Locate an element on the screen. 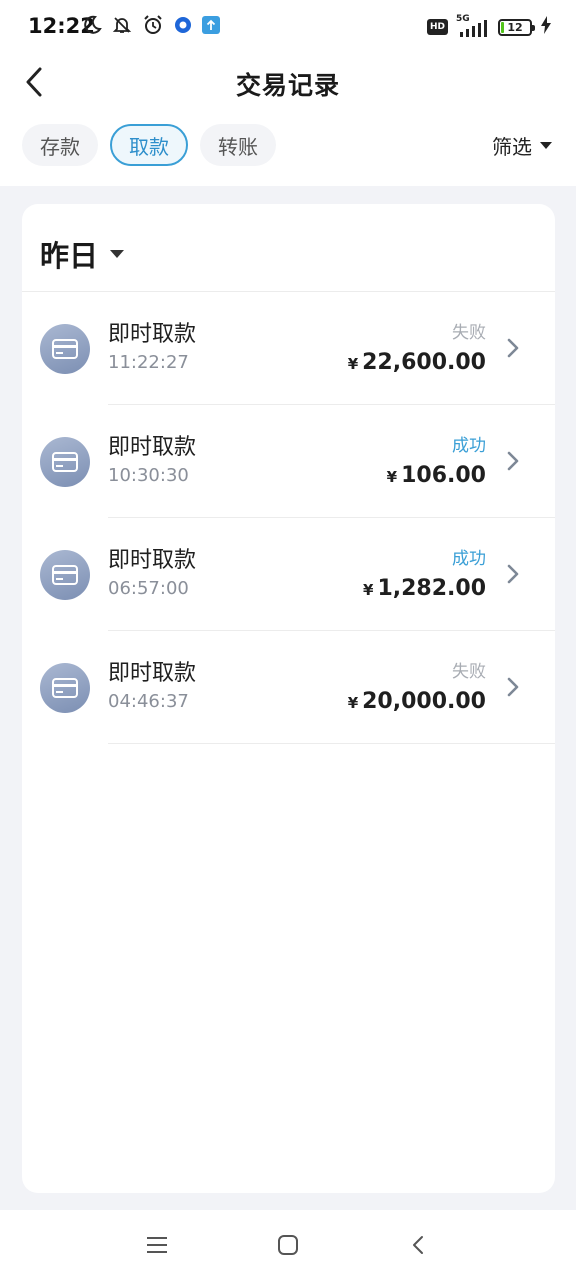 This screenshot has height=1280, width=576. transaction-amount: ¥ 1,282.00 is located at coordinates (424, 588).